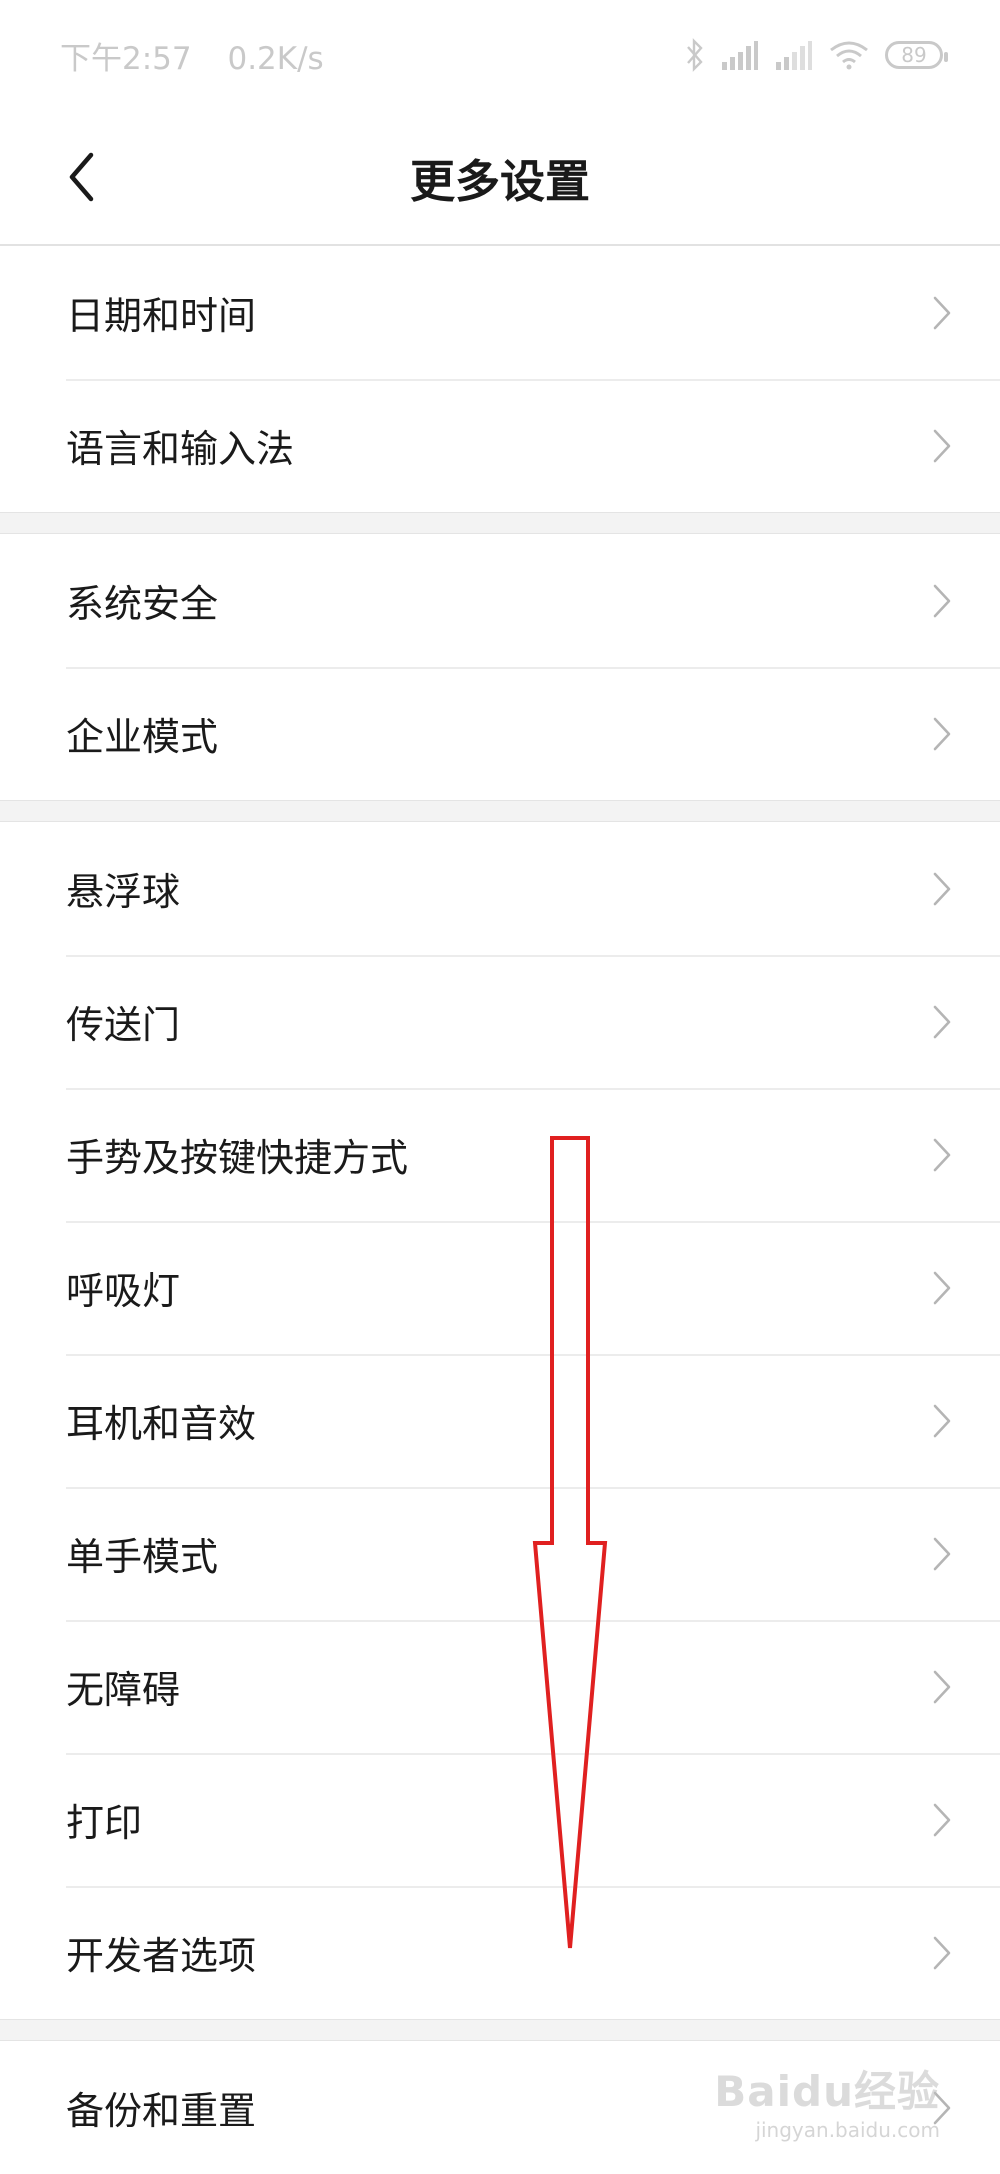  Describe the element at coordinates (816, 55) in the screenshot. I see `status-right: 89` at that location.